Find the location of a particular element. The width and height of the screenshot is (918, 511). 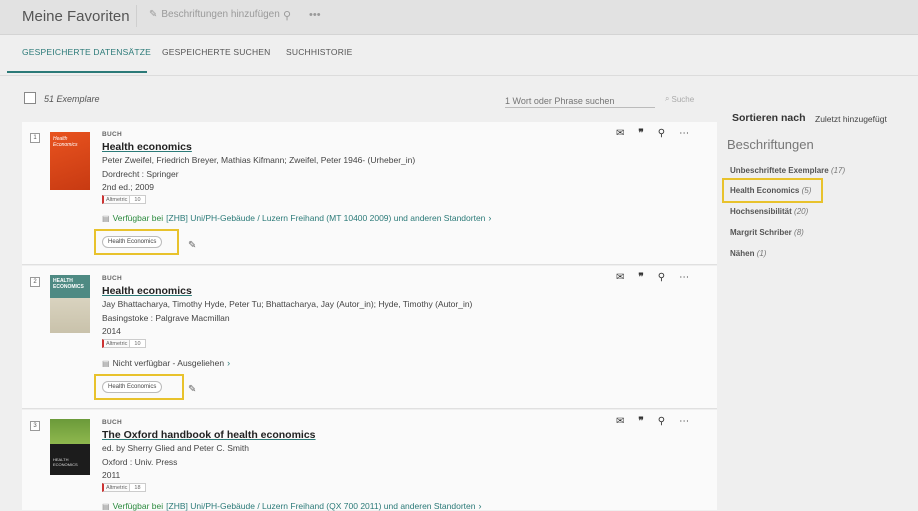

search-icon: ⌕ is located at coordinates (667, 98).